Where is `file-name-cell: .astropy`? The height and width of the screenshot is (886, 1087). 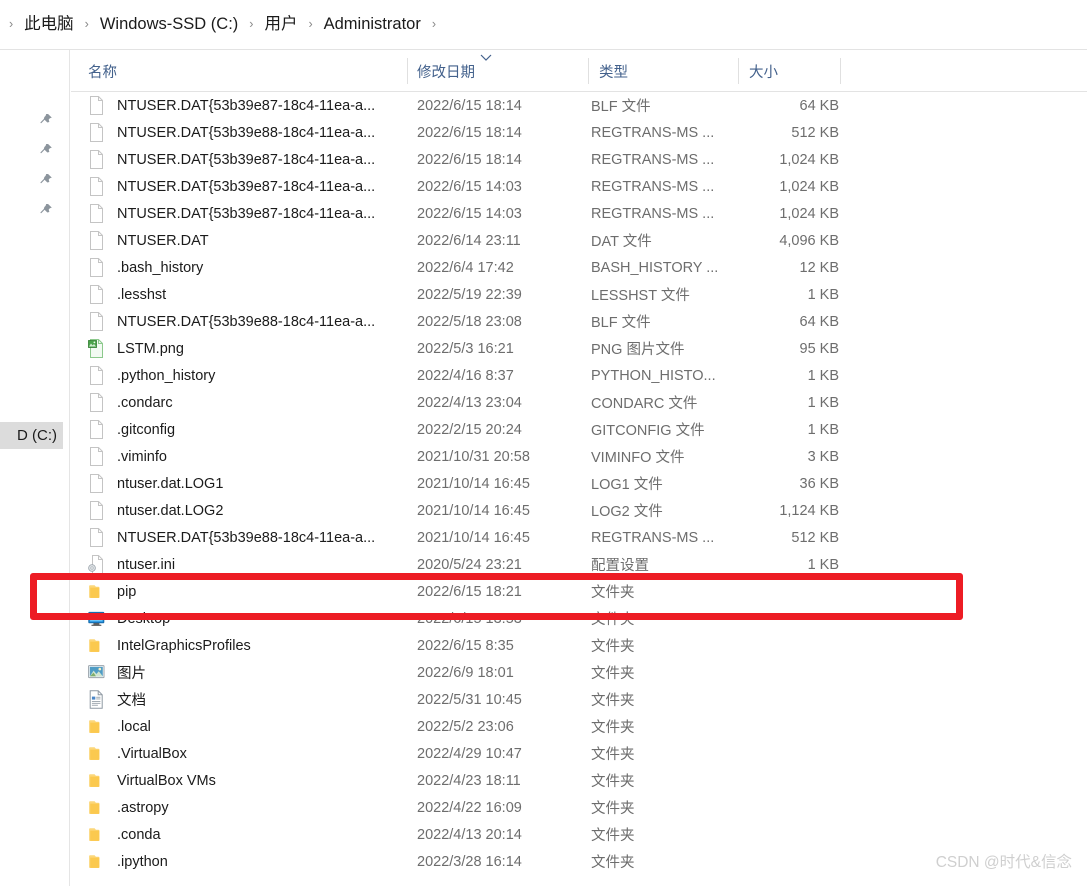
file-name-cell: .astropy is located at coordinates (246, 807).